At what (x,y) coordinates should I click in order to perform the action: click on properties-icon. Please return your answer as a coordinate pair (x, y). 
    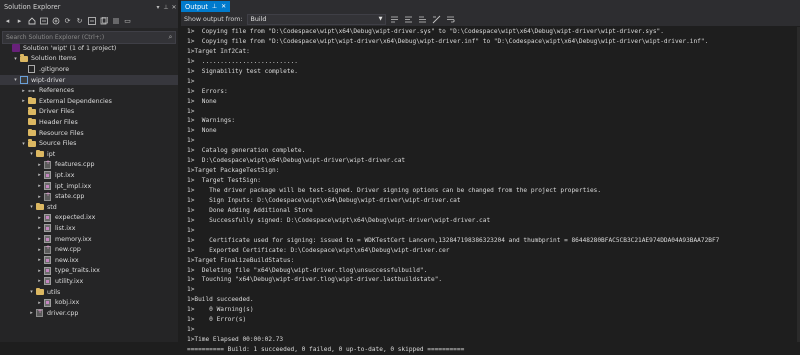
    Looking at the image, I should click on (115, 21).